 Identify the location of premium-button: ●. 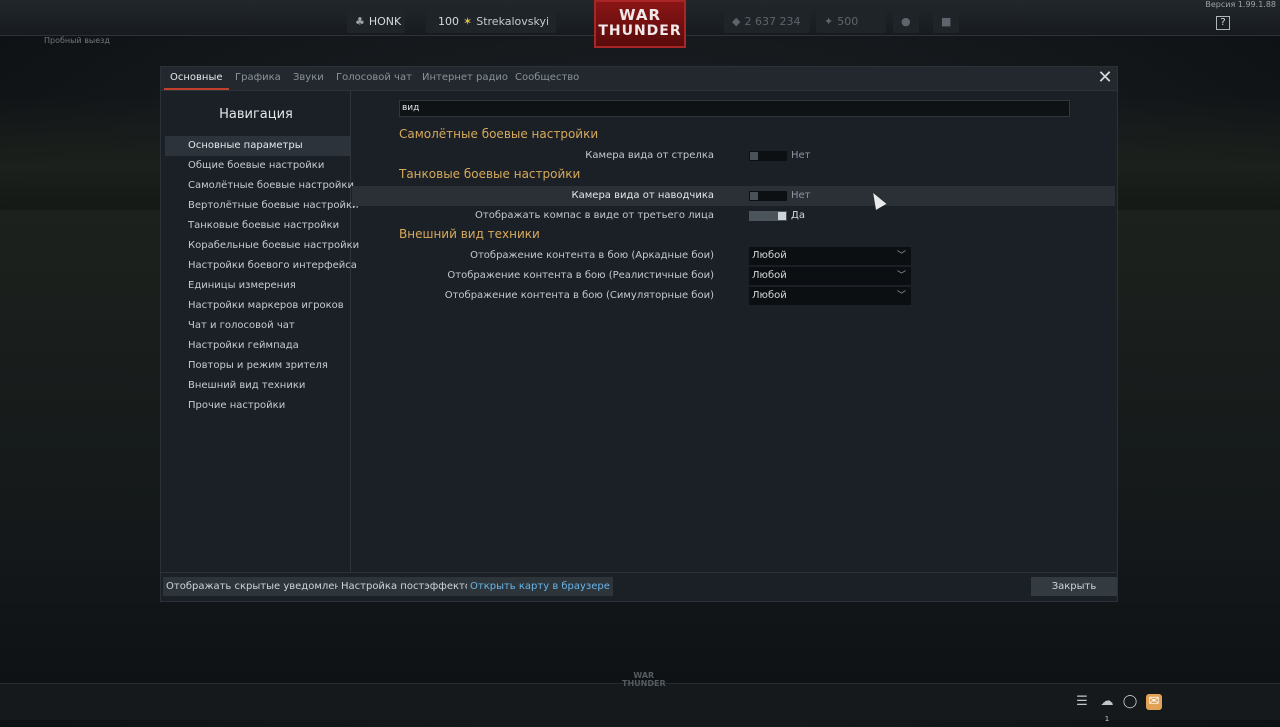
(906, 22).